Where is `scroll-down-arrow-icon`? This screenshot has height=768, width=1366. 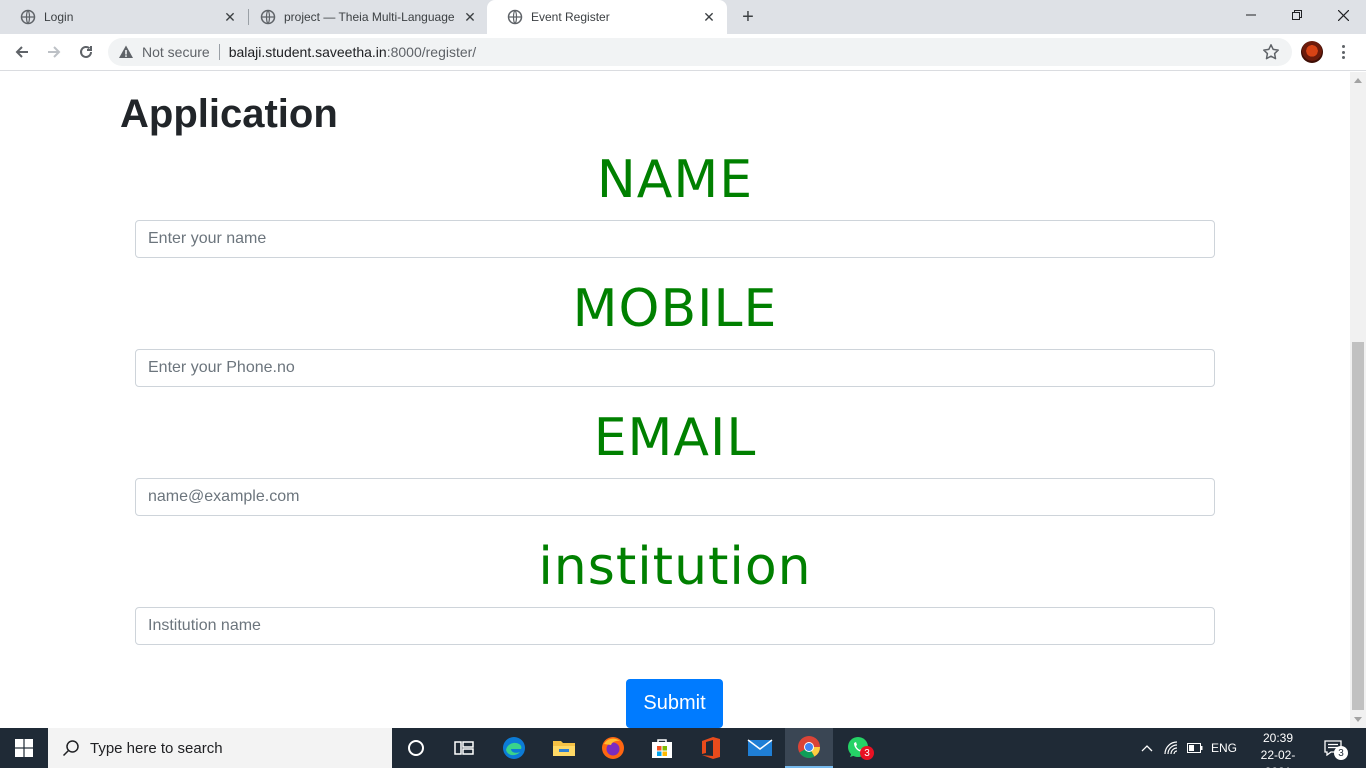
scroll-down-arrow-icon is located at coordinates (1358, 719).